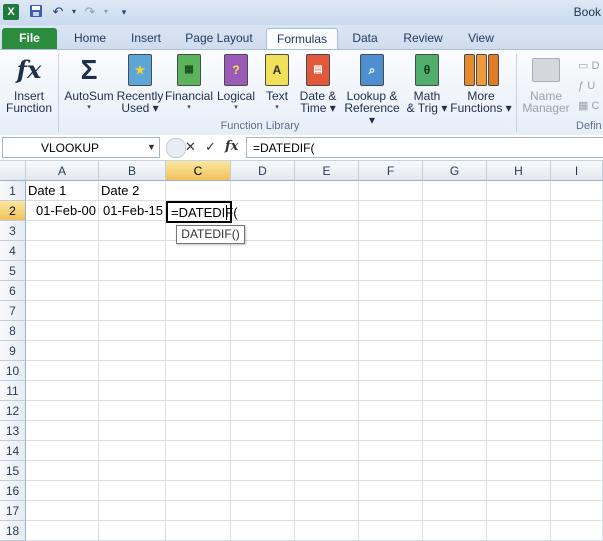  What do you see at coordinates (106, 12) in the screenshot?
I see `redo-dropdown-icon: ▾` at bounding box center [106, 12].